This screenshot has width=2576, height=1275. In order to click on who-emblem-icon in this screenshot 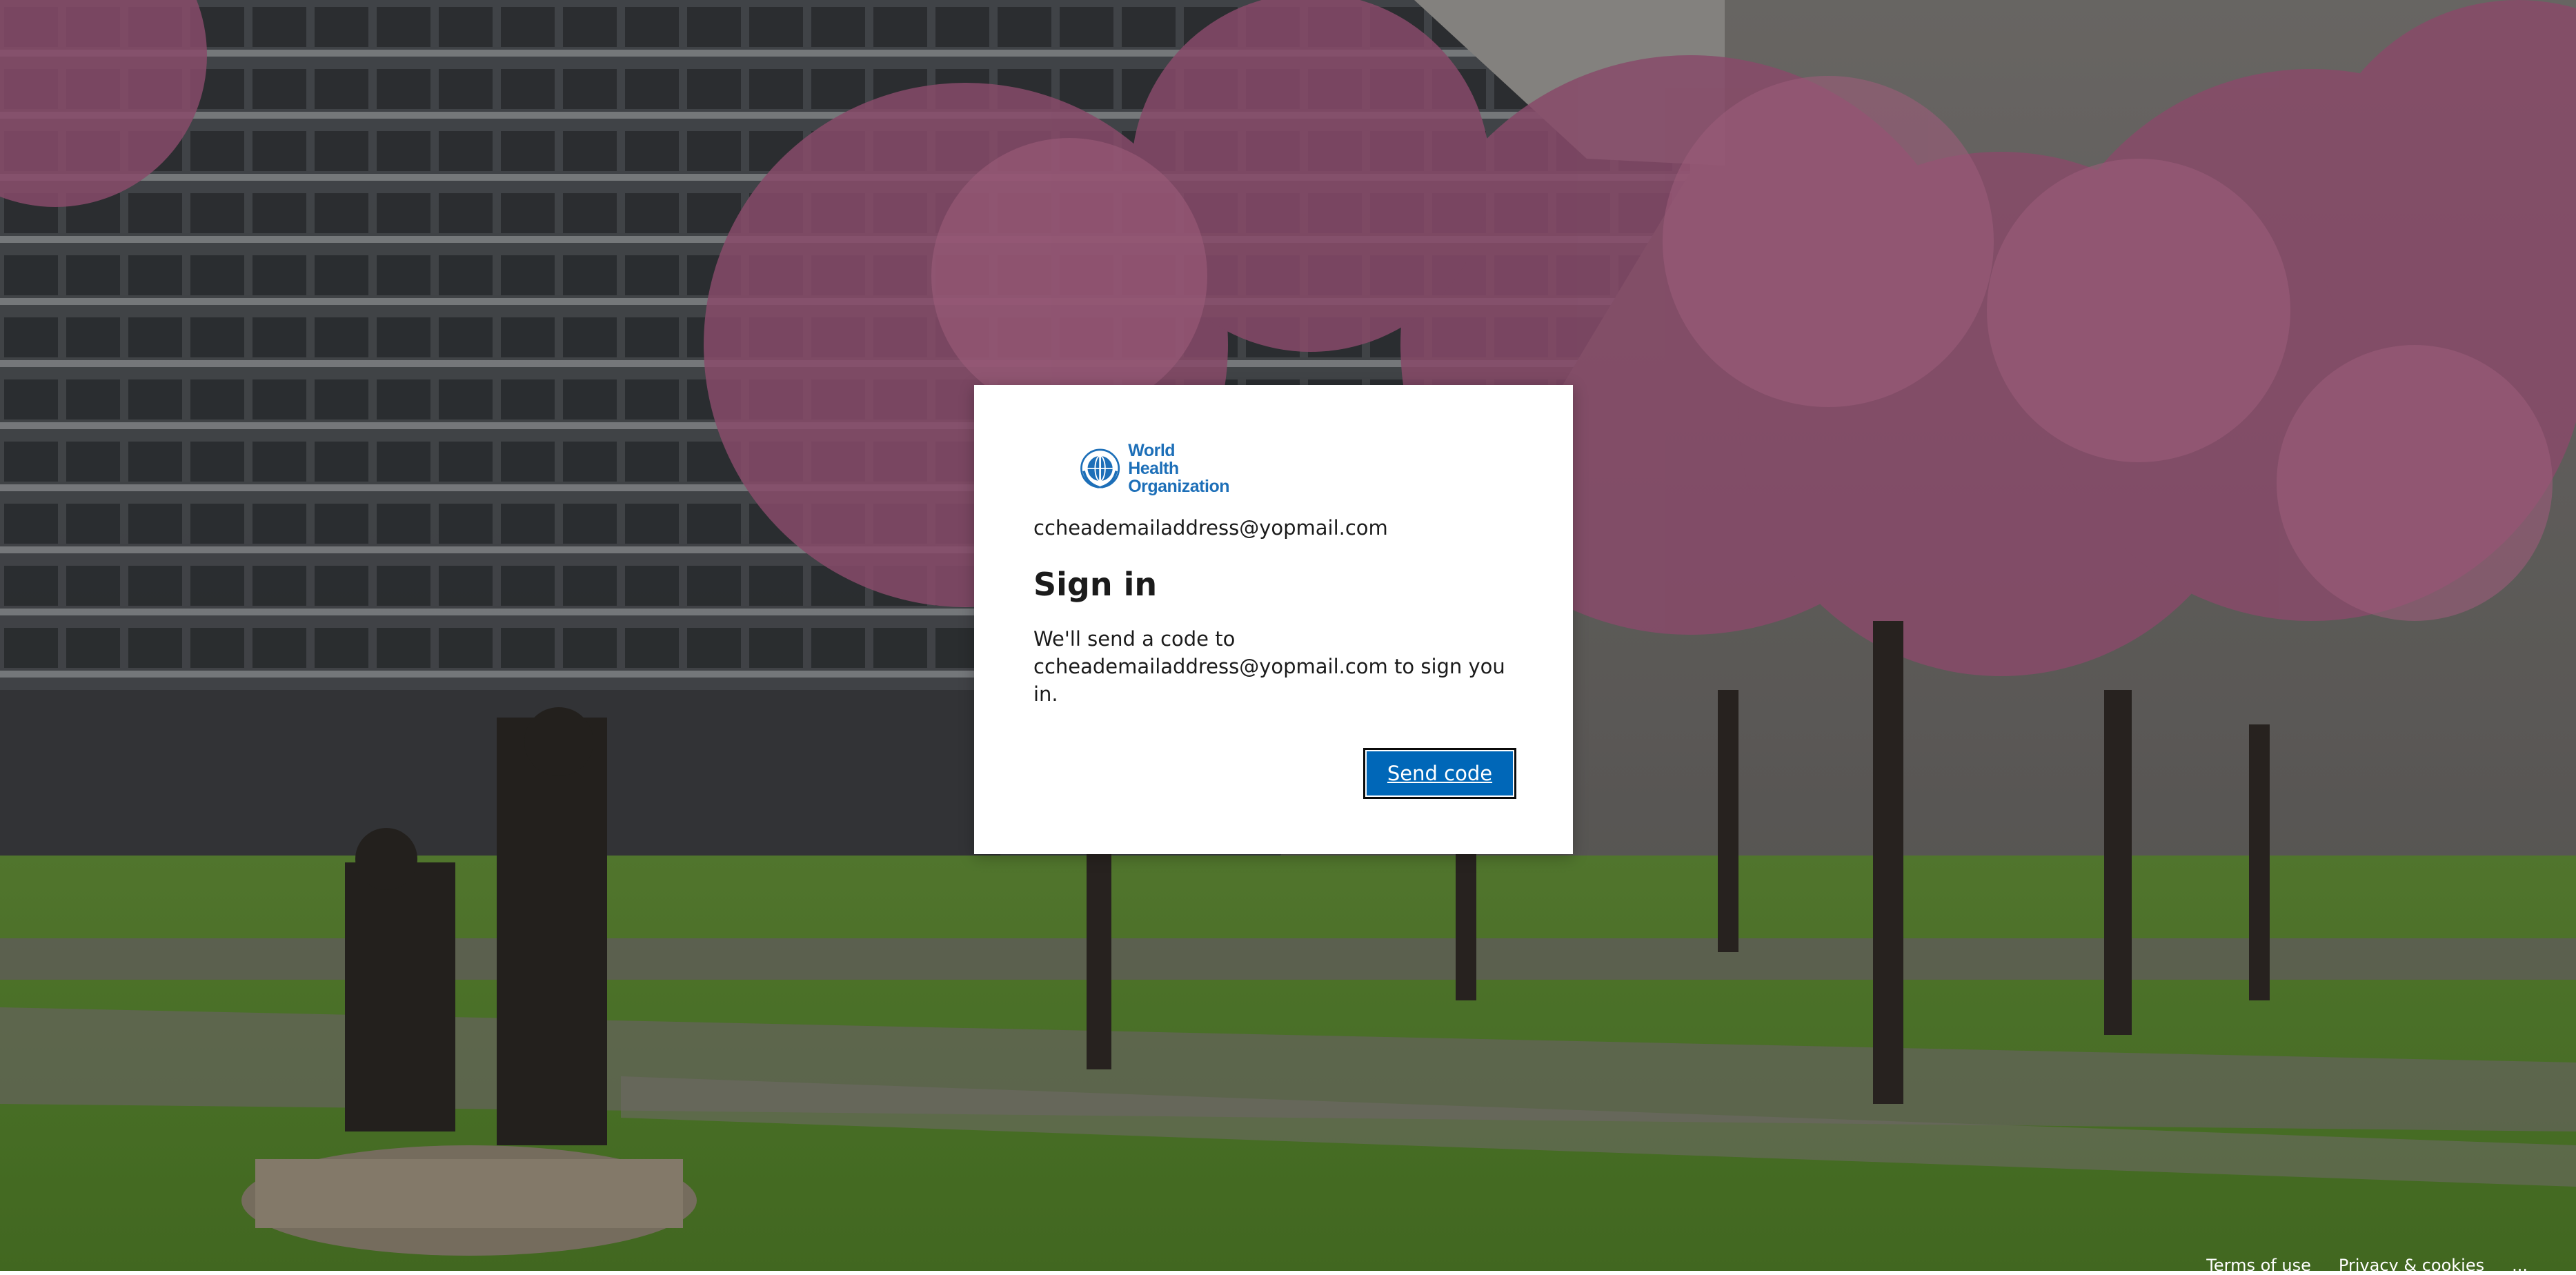, I will do `click(1100, 469)`.